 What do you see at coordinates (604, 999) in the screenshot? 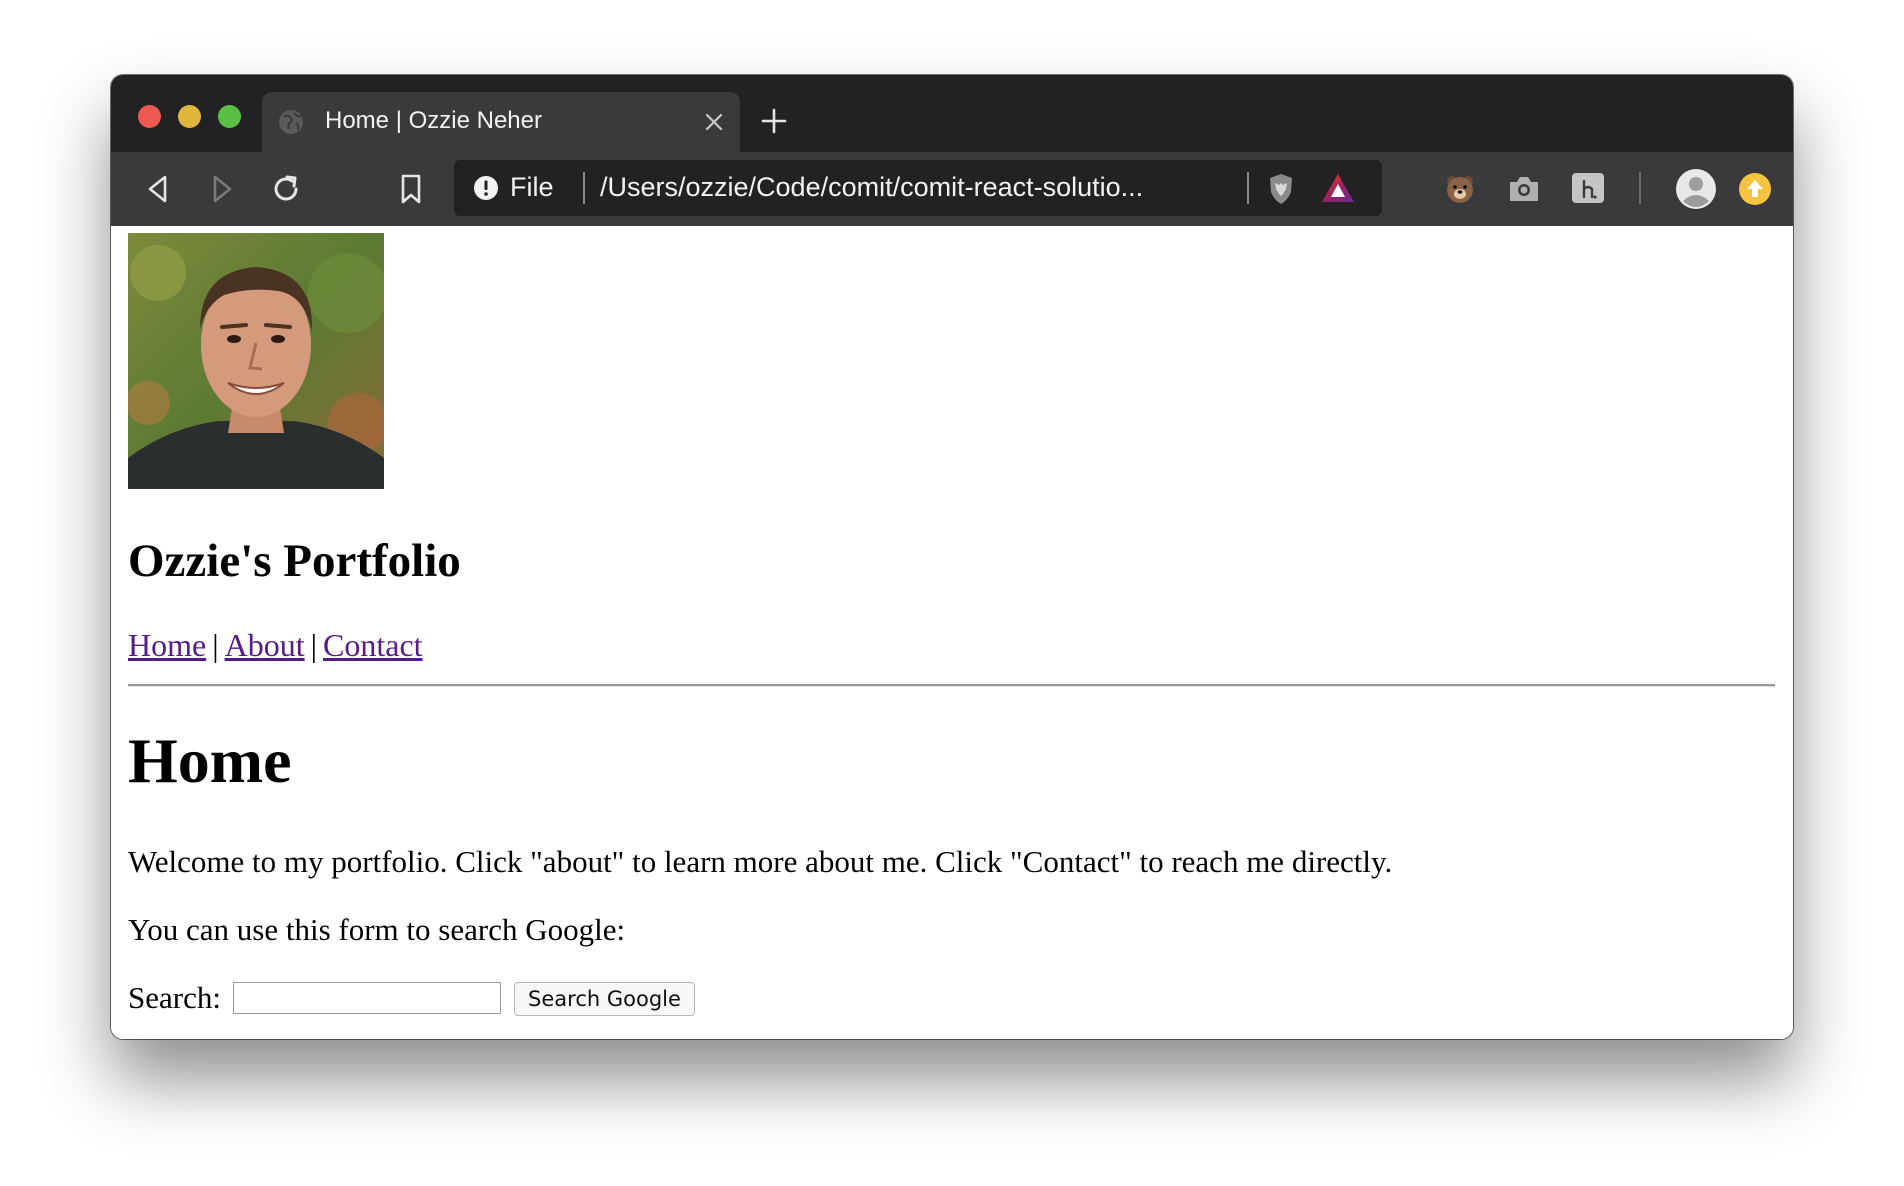
I see `search-google-button: Search Google` at bounding box center [604, 999].